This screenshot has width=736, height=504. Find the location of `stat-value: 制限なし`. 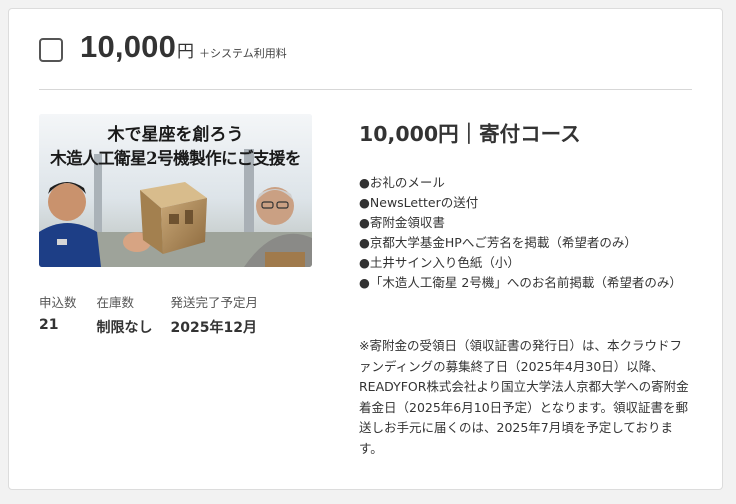

stat-value: 制限なし is located at coordinates (124, 328).